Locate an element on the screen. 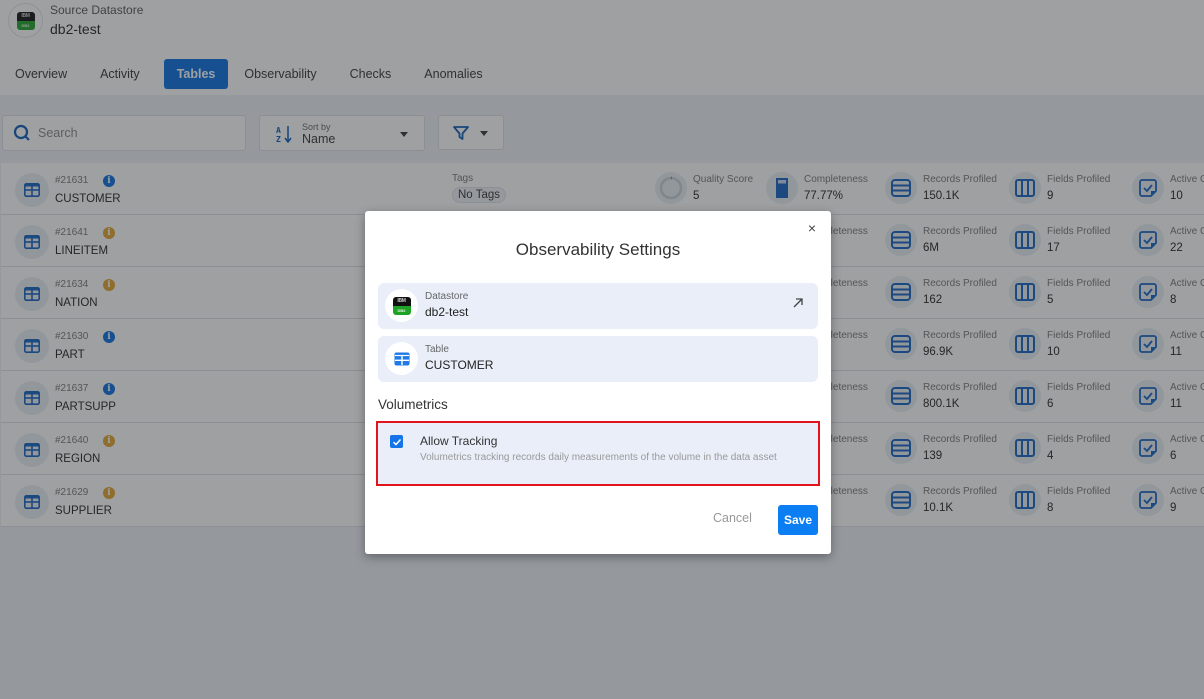 This screenshot has height=699, width=1204. save-button: Save is located at coordinates (798, 520).